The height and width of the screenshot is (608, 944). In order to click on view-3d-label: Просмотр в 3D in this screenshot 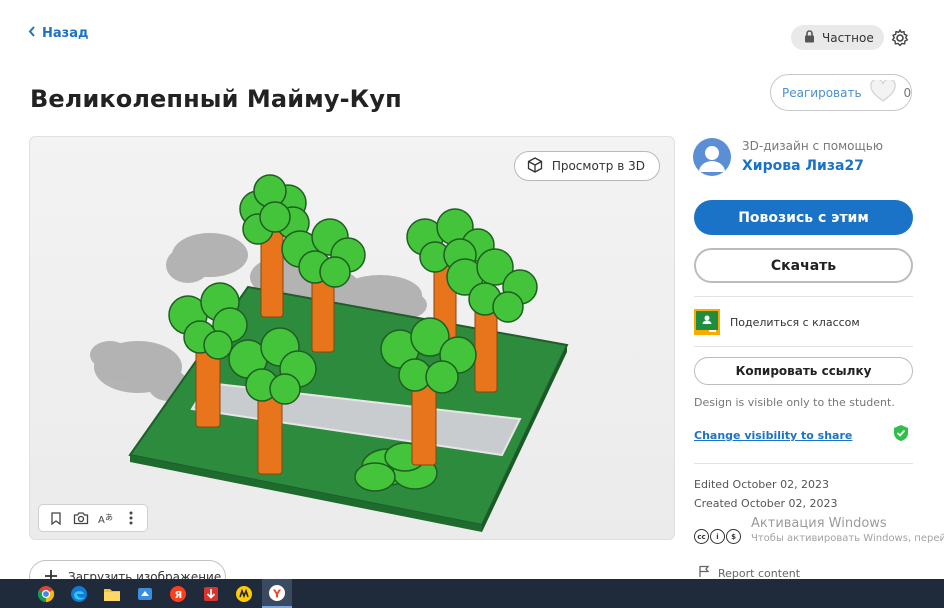, I will do `click(598, 166)`.